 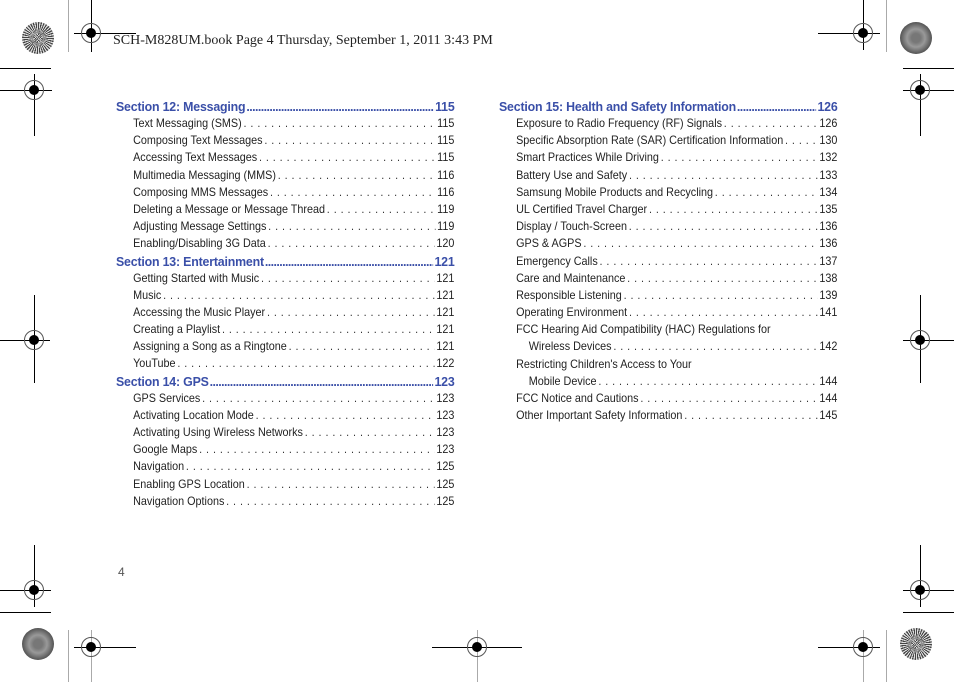 I want to click on entry-title: Samsung Mobile Products and Recycling, so click(x=615, y=191).